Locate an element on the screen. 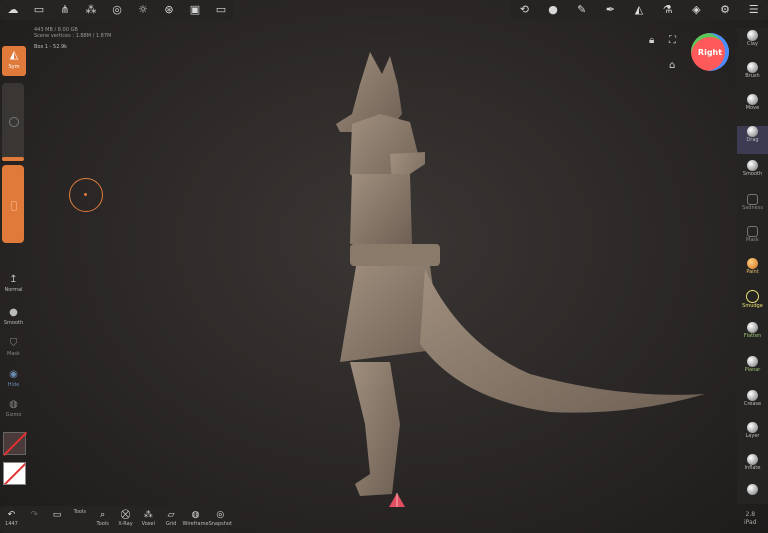 The width and height of the screenshot is (768, 533). voxel-icon: ⁂ is located at coordinates (148, 515).